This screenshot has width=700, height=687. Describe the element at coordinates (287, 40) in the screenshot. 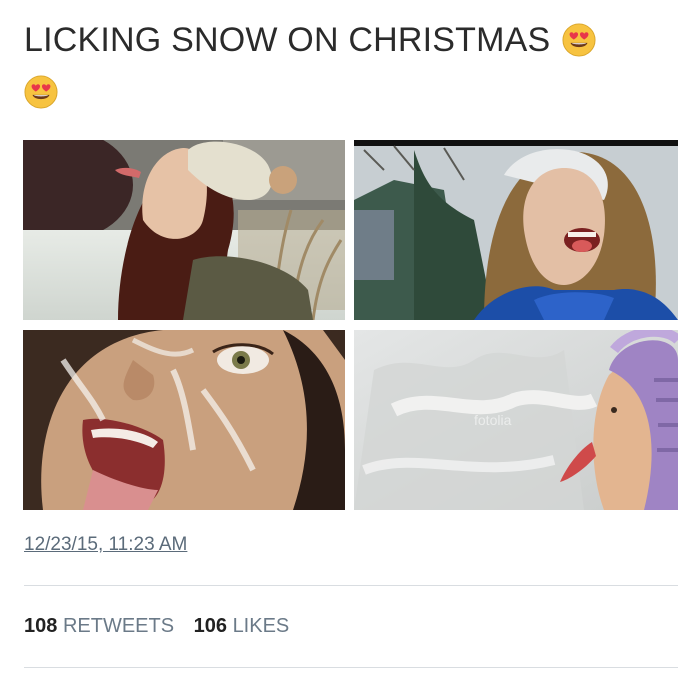

I see `tweet-text-content: LICKING SNOW ON CHRISTMAS` at that location.